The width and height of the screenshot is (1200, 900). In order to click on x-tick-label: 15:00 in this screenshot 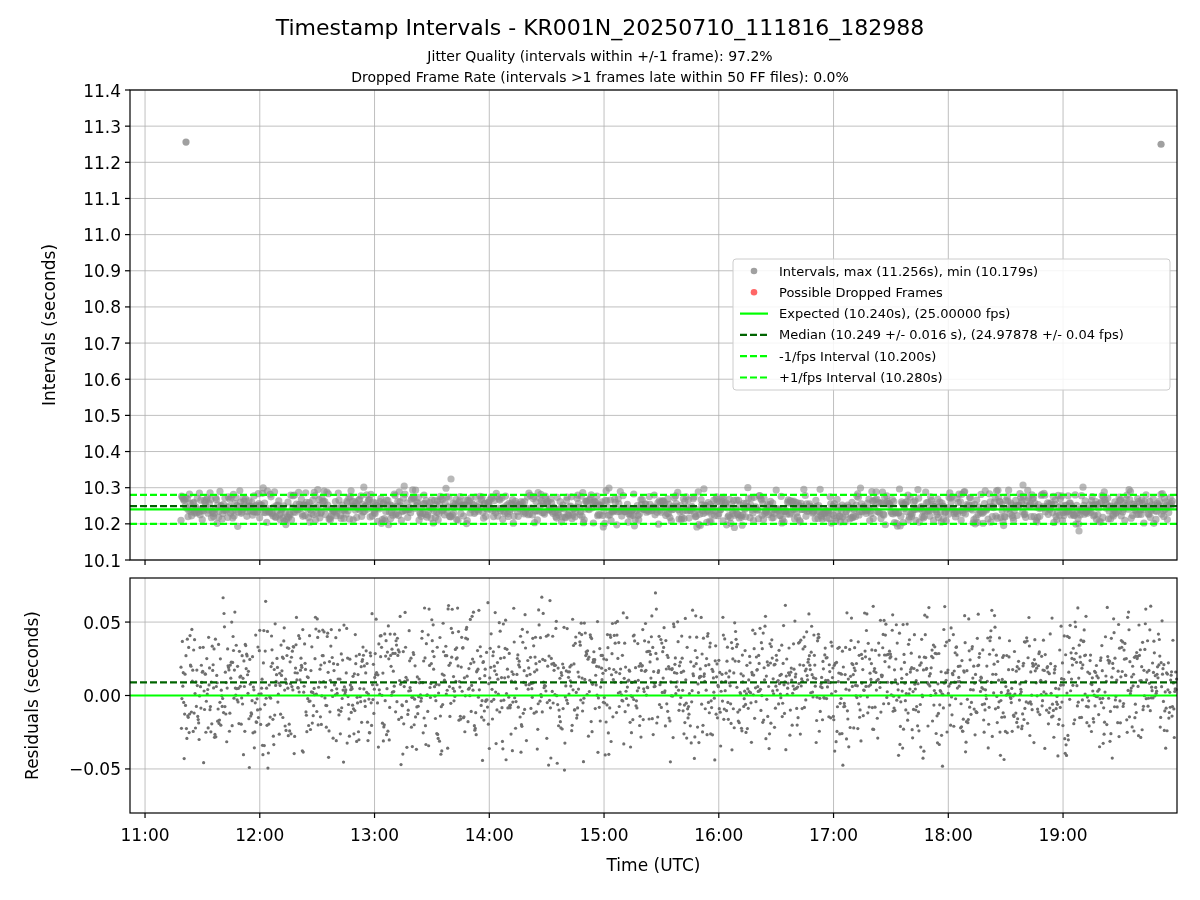, I will do `click(604, 835)`.